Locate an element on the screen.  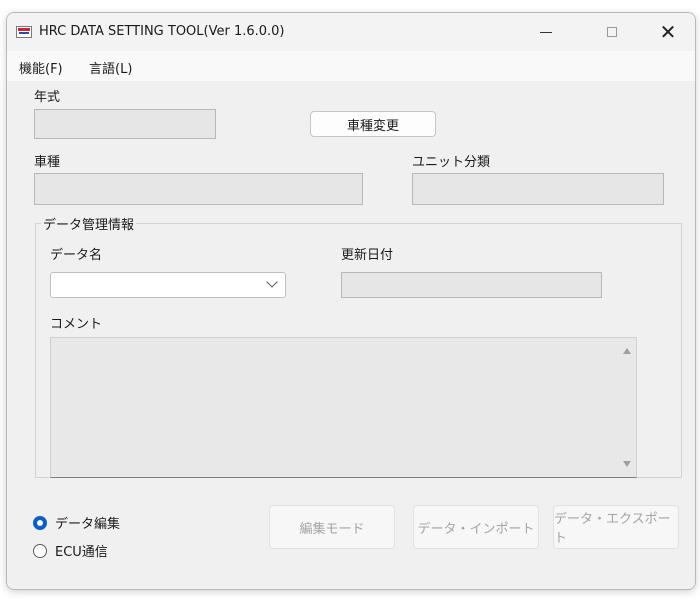
comment-label: コメント is located at coordinates (76, 324).